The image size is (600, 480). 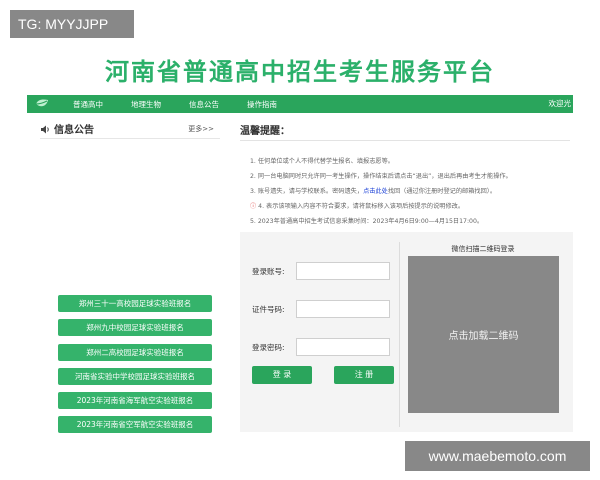 I want to click on account-row: 登录账号:, so click(x=321, y=271).